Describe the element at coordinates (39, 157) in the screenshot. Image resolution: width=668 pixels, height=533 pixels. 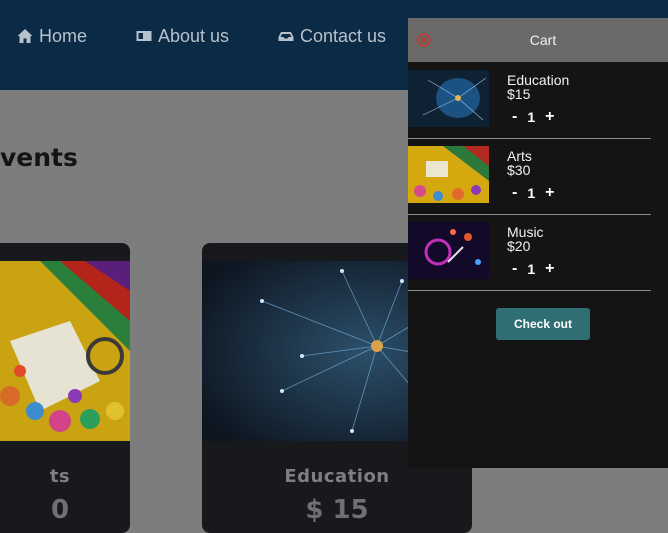
I see `page-title: vents` at that location.